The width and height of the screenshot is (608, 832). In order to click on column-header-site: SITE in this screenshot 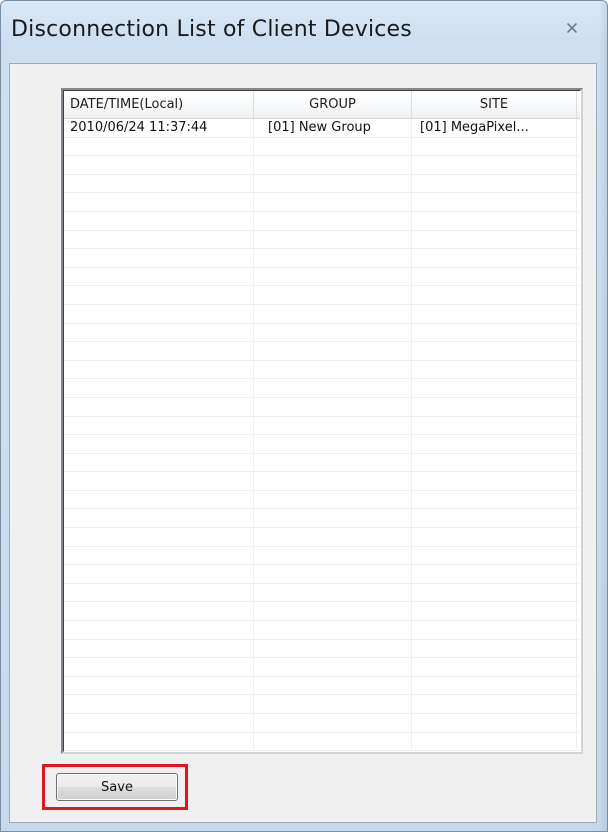, I will do `click(494, 104)`.